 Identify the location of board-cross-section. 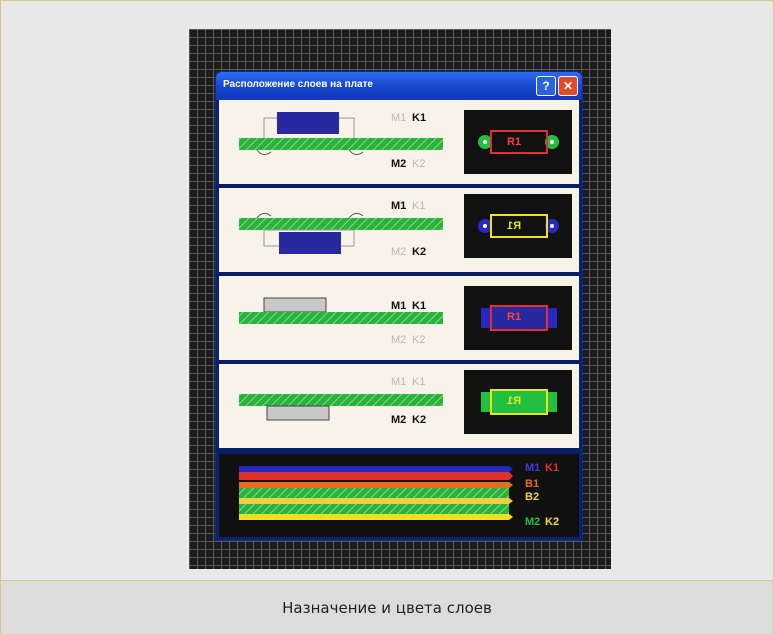
(405, 318).